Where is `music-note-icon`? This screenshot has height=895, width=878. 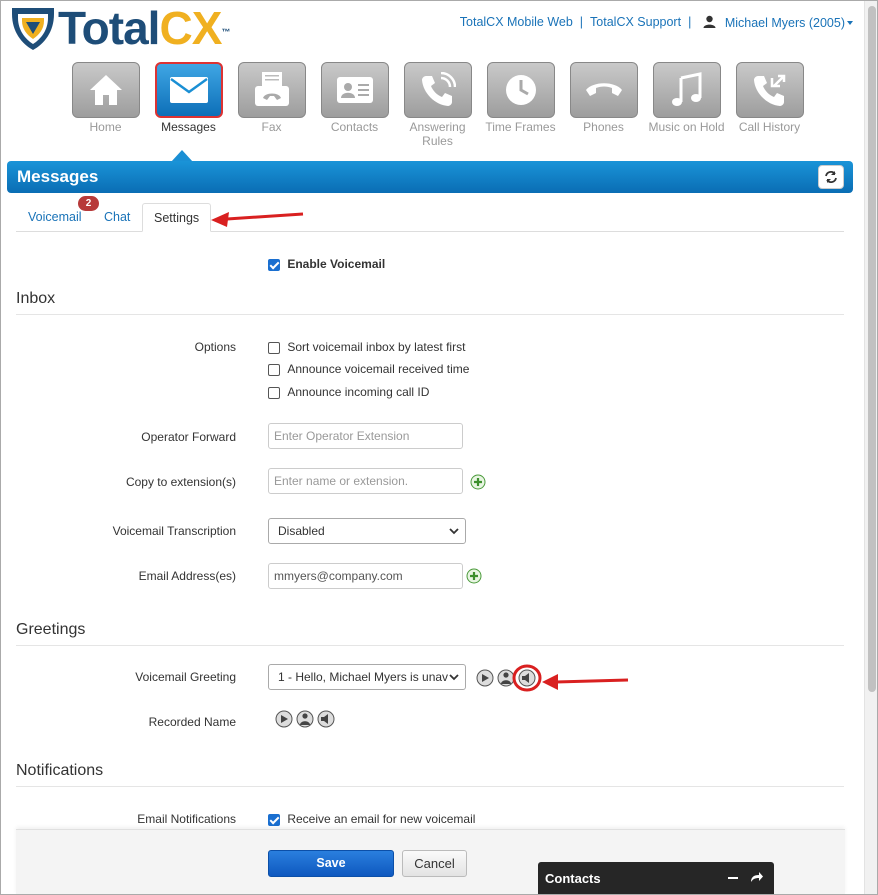 music-note-icon is located at coordinates (686, 89).